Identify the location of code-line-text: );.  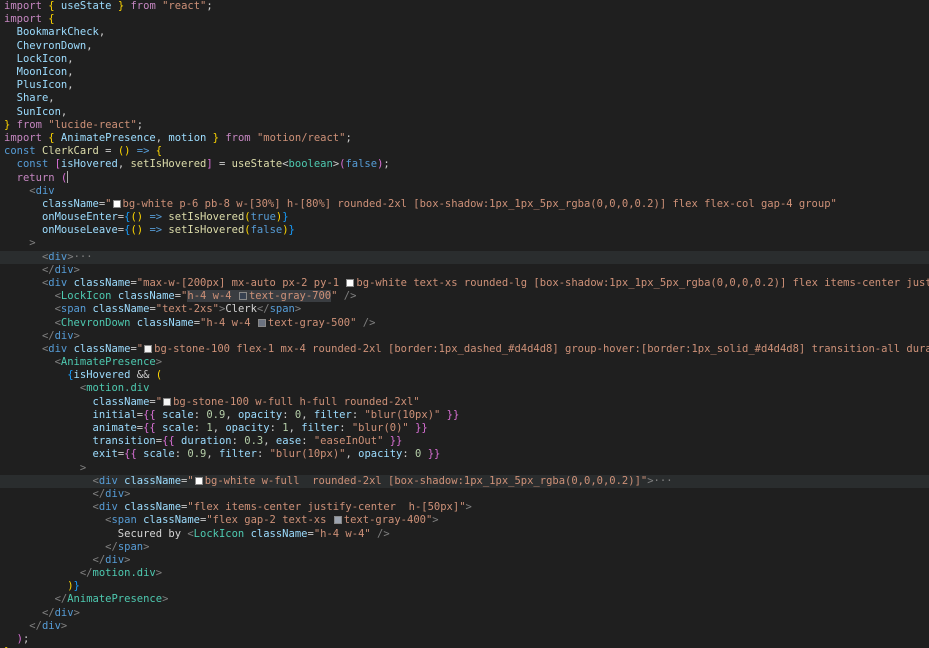
(23, 639).